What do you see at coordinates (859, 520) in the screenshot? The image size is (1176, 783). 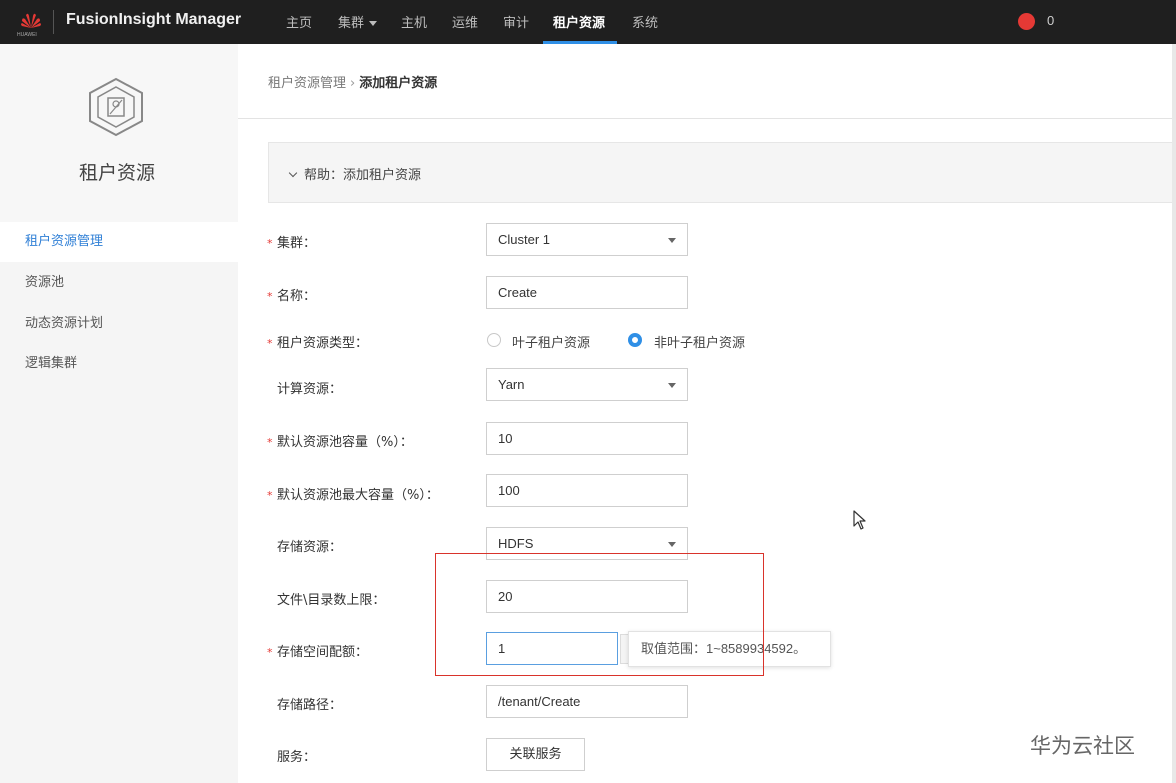 I see `mouse-cursor-icon` at bounding box center [859, 520].